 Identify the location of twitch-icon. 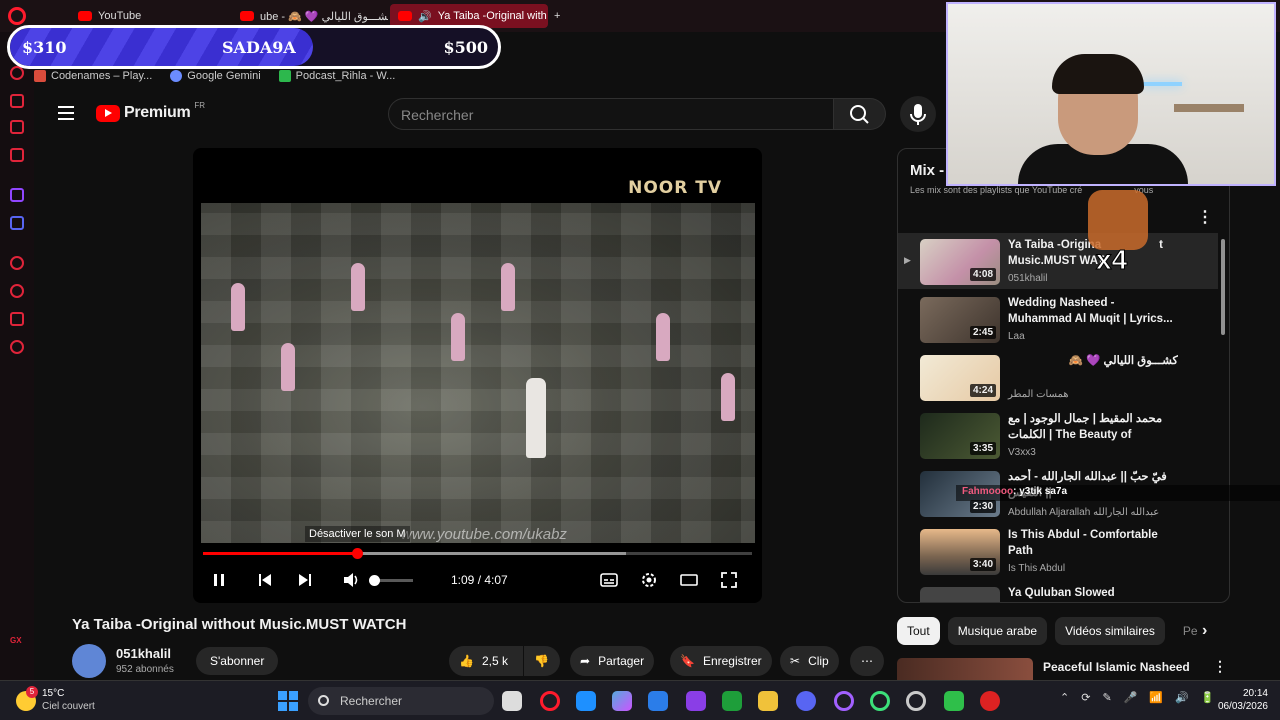
(17, 195).